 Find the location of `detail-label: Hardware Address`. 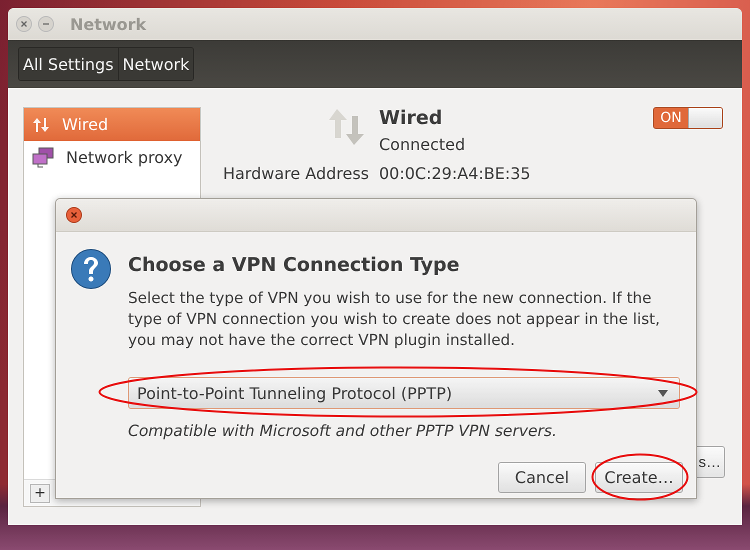

detail-label: Hardware Address is located at coordinates (295, 173).